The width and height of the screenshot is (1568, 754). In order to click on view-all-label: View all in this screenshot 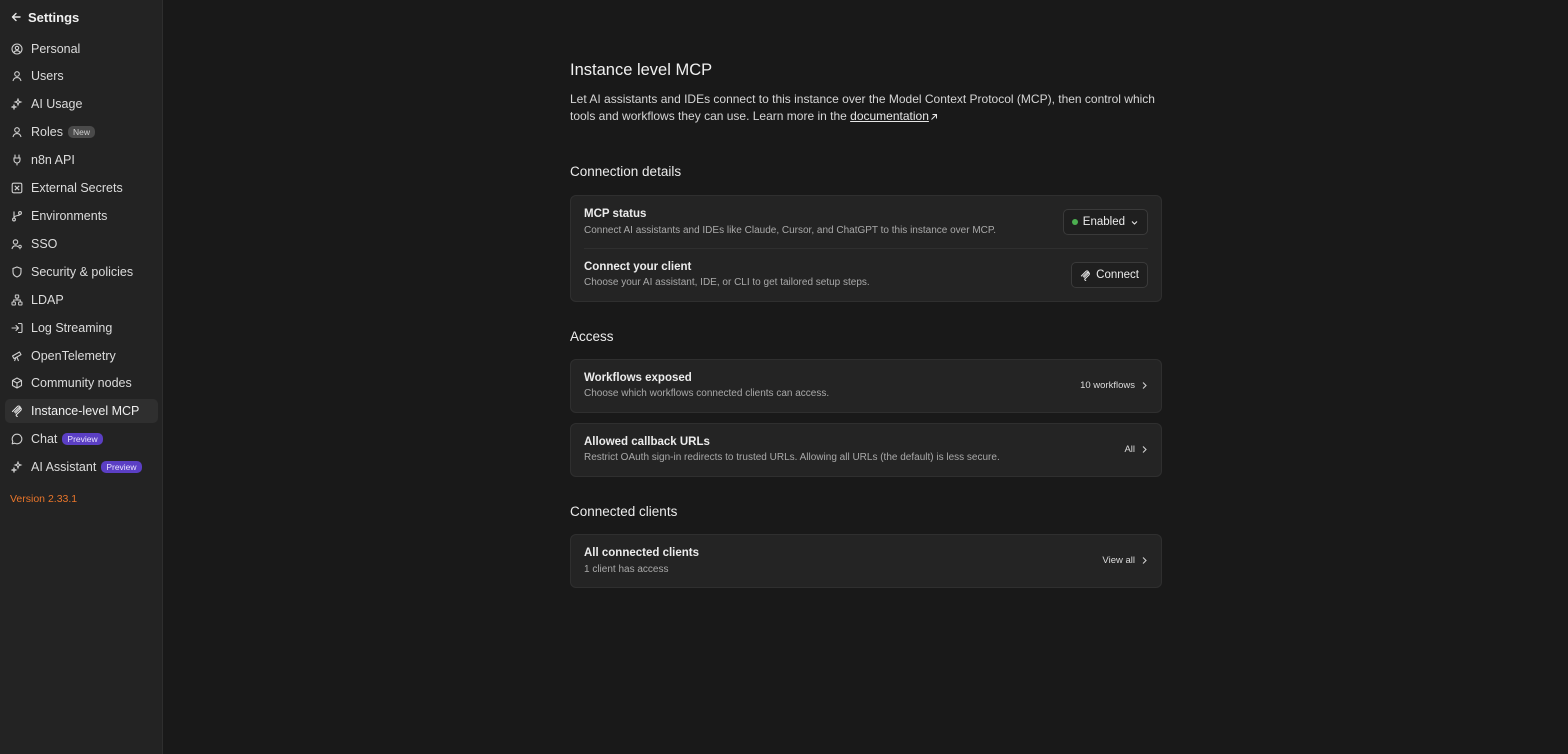, I will do `click(1118, 560)`.